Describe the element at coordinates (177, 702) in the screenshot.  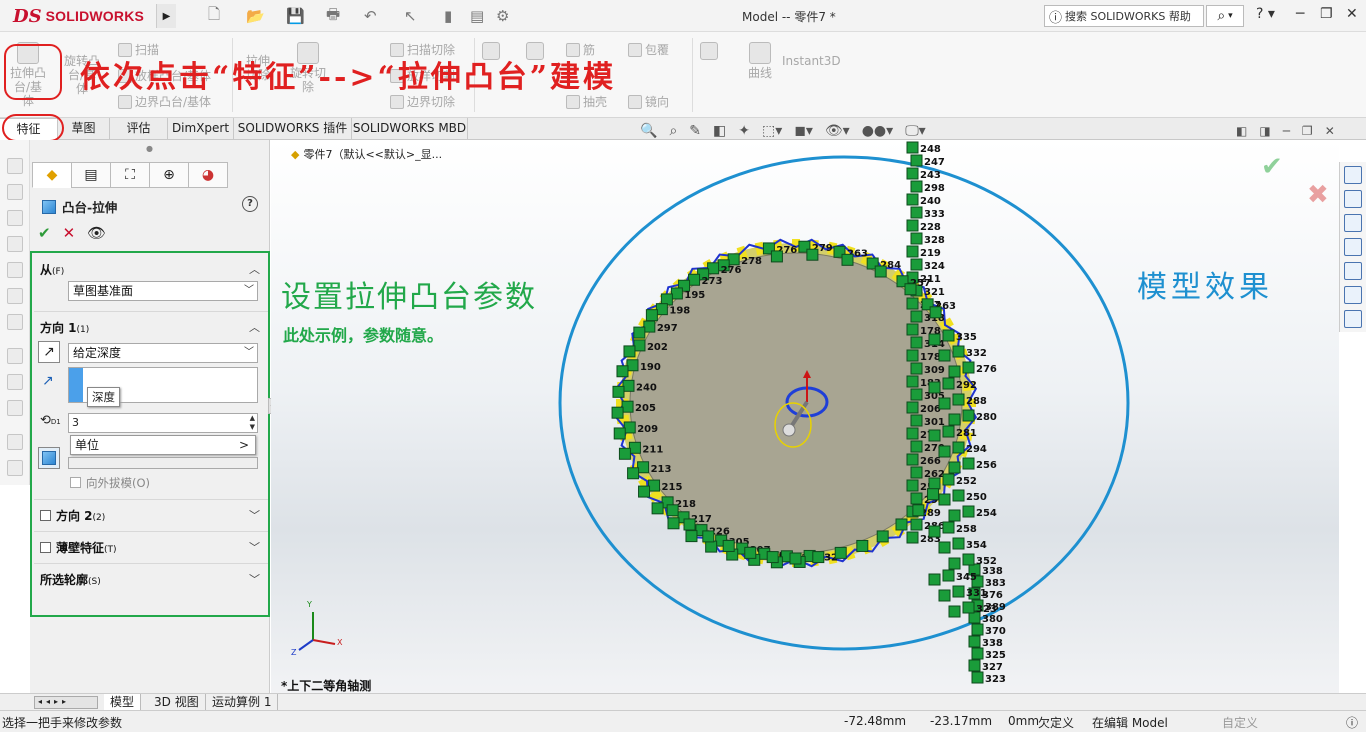
I see `tab-3d-view: 3D 视图` at that location.